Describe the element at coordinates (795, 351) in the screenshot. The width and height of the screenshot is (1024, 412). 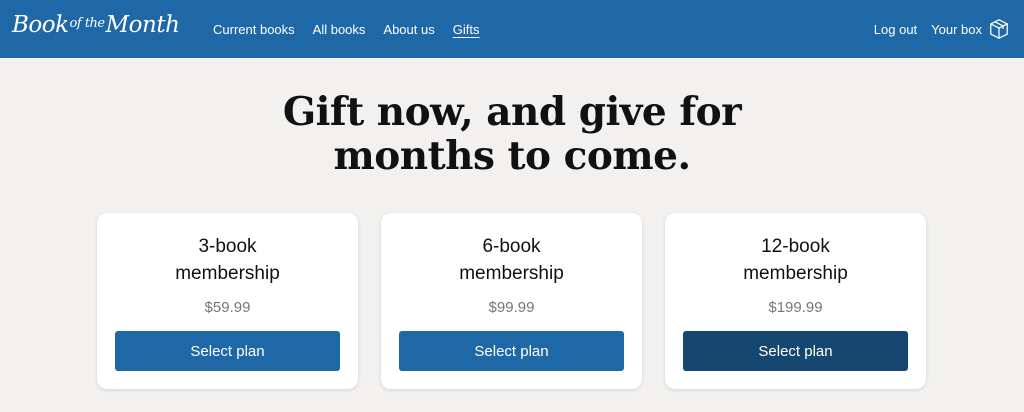
I see `select-plan-button-12-book: Select plan` at that location.